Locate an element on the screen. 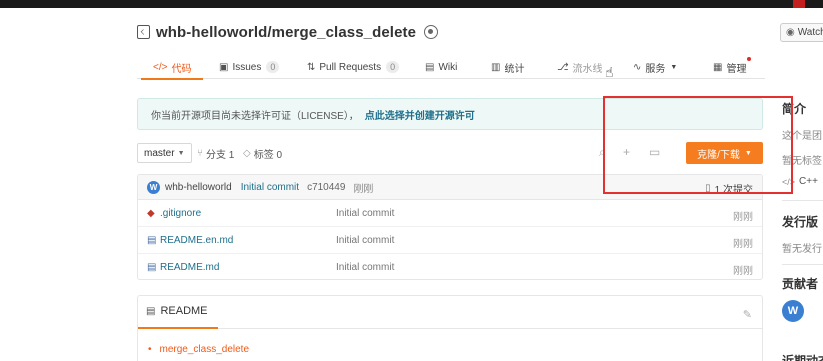  mouse-cursor-icon: ☝ is located at coordinates (609, 72).